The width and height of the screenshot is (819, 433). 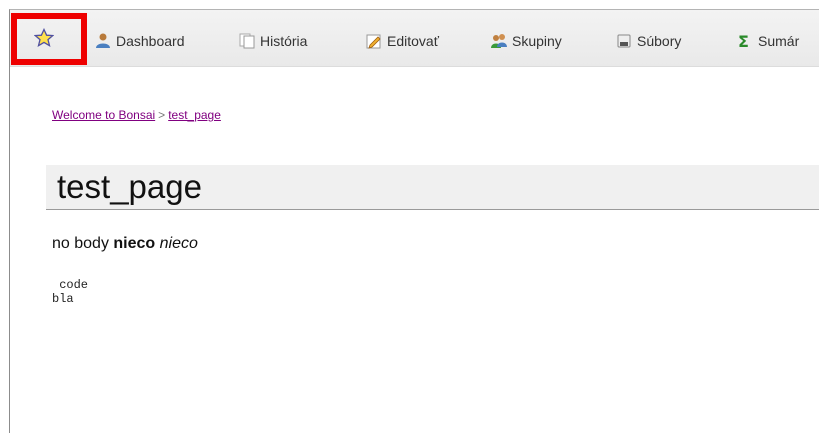 I want to click on breadcrumb-current-link: test_page, so click(x=194, y=115).